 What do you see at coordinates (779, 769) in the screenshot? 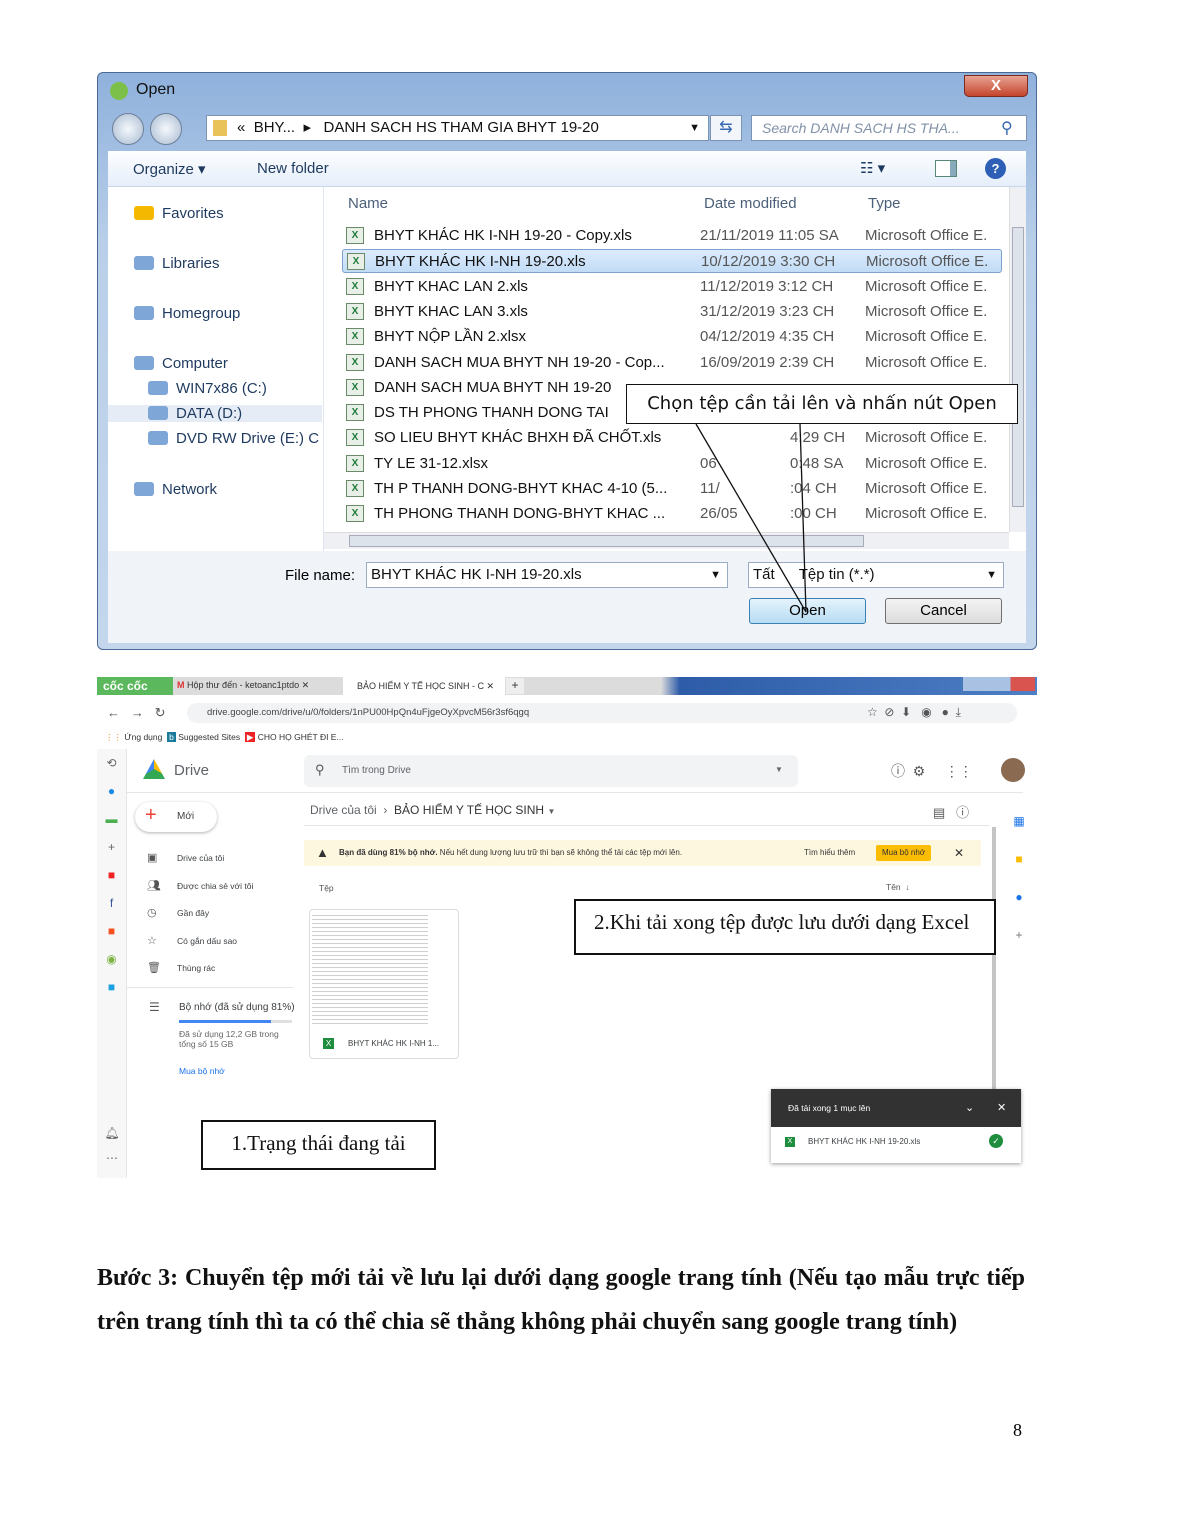
I see `search-options-icon: ▼` at bounding box center [779, 769].